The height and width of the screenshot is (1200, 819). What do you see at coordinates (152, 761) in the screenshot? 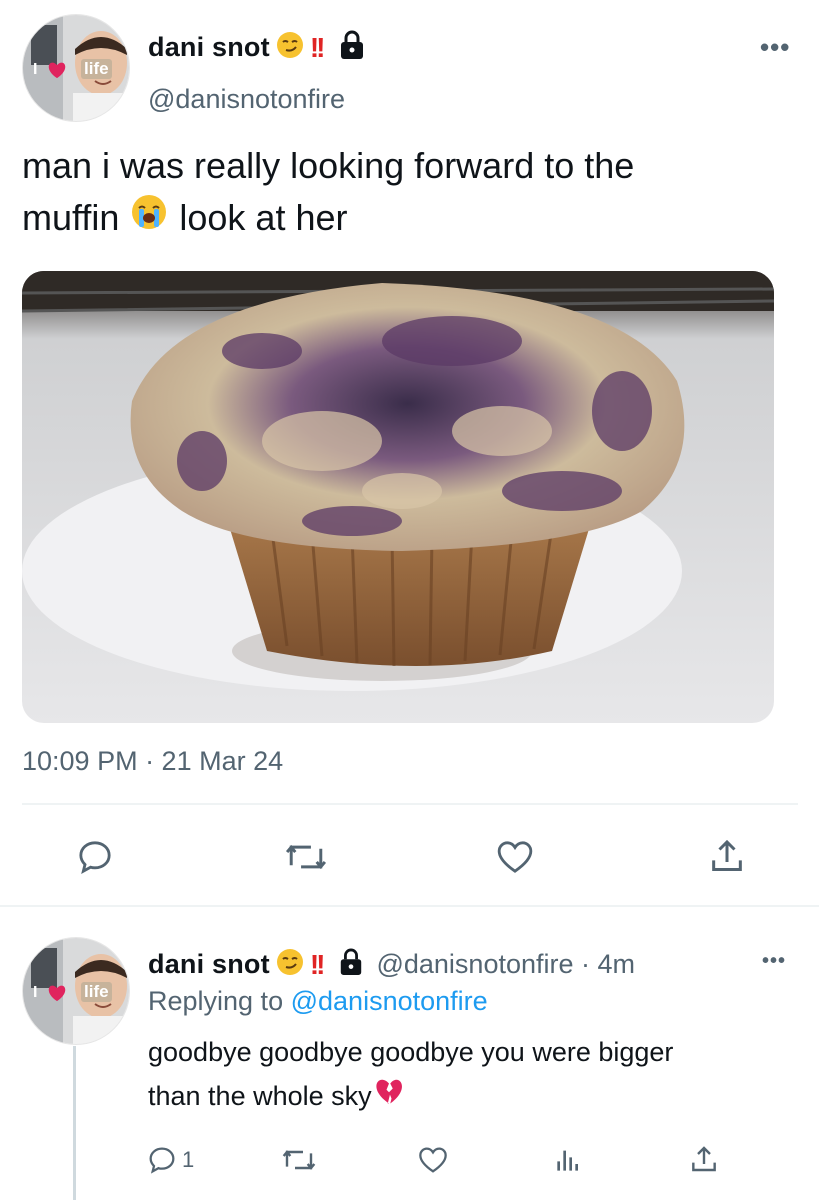
I see `tweet-timestamp: 10:09 PM · 21 Mar 24` at bounding box center [152, 761].